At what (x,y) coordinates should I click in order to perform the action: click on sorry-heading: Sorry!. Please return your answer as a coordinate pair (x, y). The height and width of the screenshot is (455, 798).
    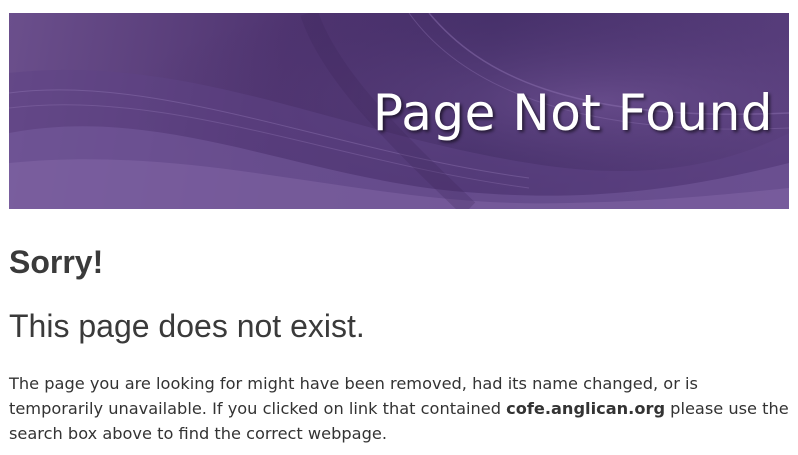
    Looking at the image, I should click on (56, 262).